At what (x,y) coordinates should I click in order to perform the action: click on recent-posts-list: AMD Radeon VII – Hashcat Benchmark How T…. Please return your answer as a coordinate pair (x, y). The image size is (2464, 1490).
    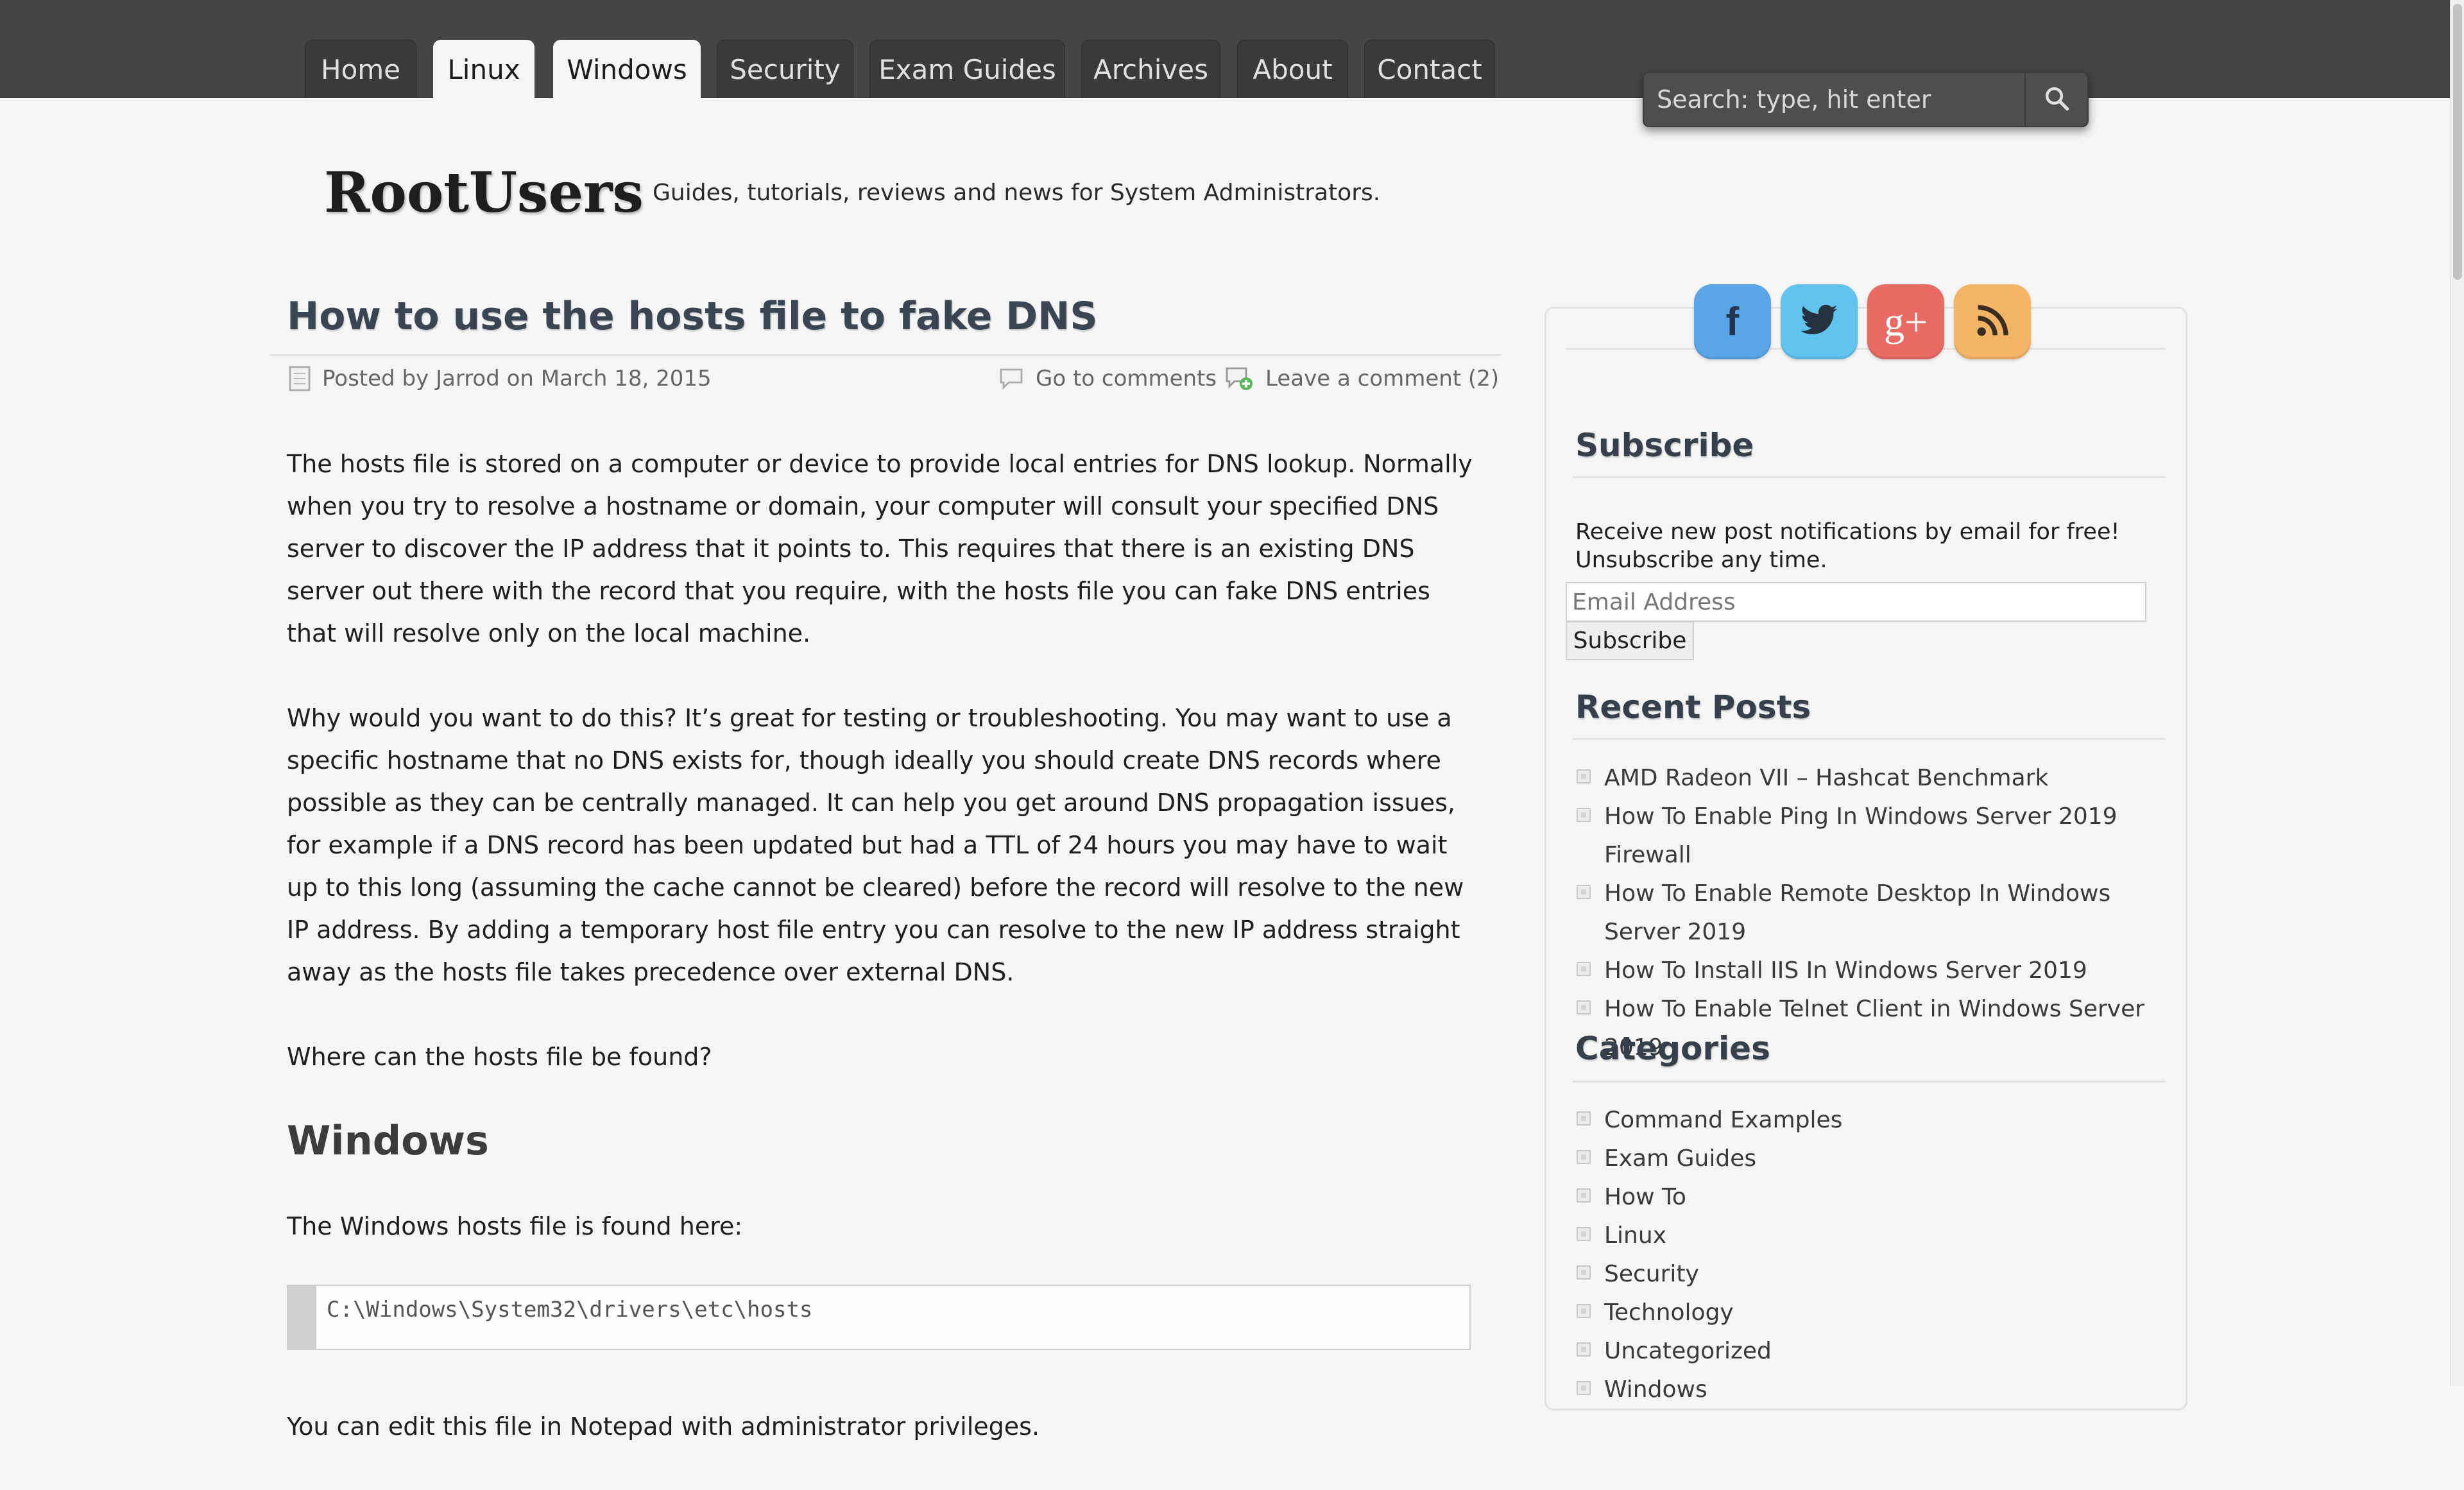
    Looking at the image, I should click on (1871, 913).